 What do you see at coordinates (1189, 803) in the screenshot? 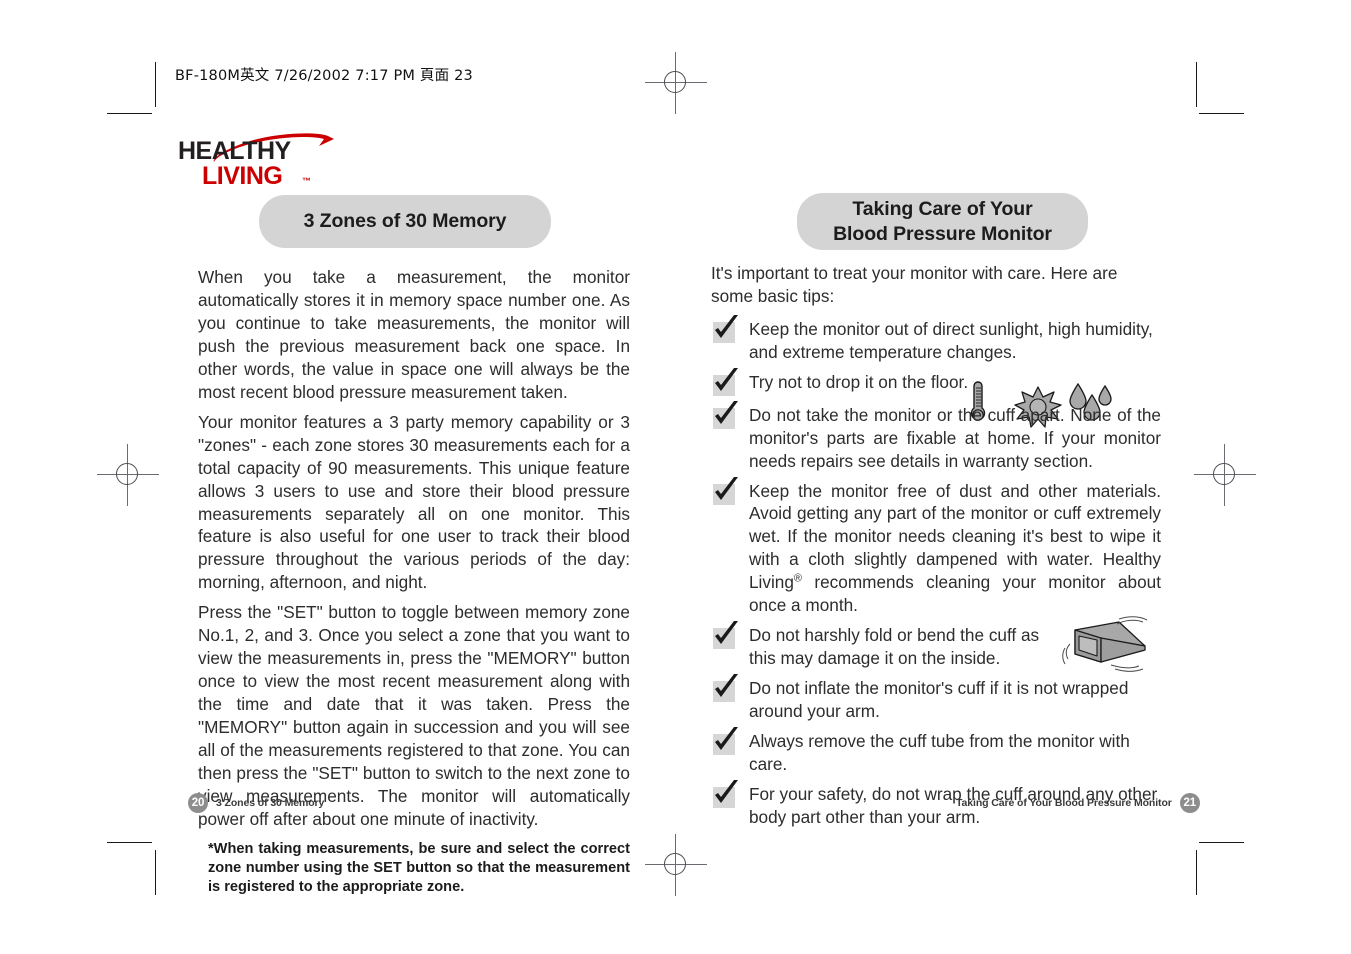
I see `page-number-badge: 21` at bounding box center [1189, 803].